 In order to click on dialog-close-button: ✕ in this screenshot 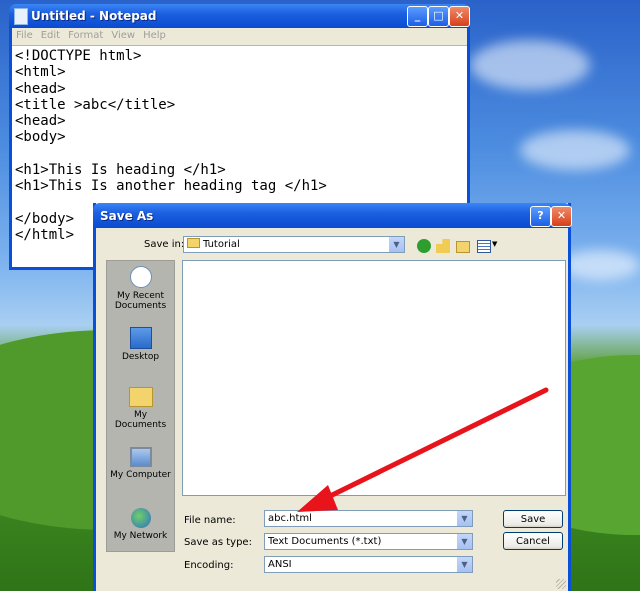, I will do `click(561, 216)`.